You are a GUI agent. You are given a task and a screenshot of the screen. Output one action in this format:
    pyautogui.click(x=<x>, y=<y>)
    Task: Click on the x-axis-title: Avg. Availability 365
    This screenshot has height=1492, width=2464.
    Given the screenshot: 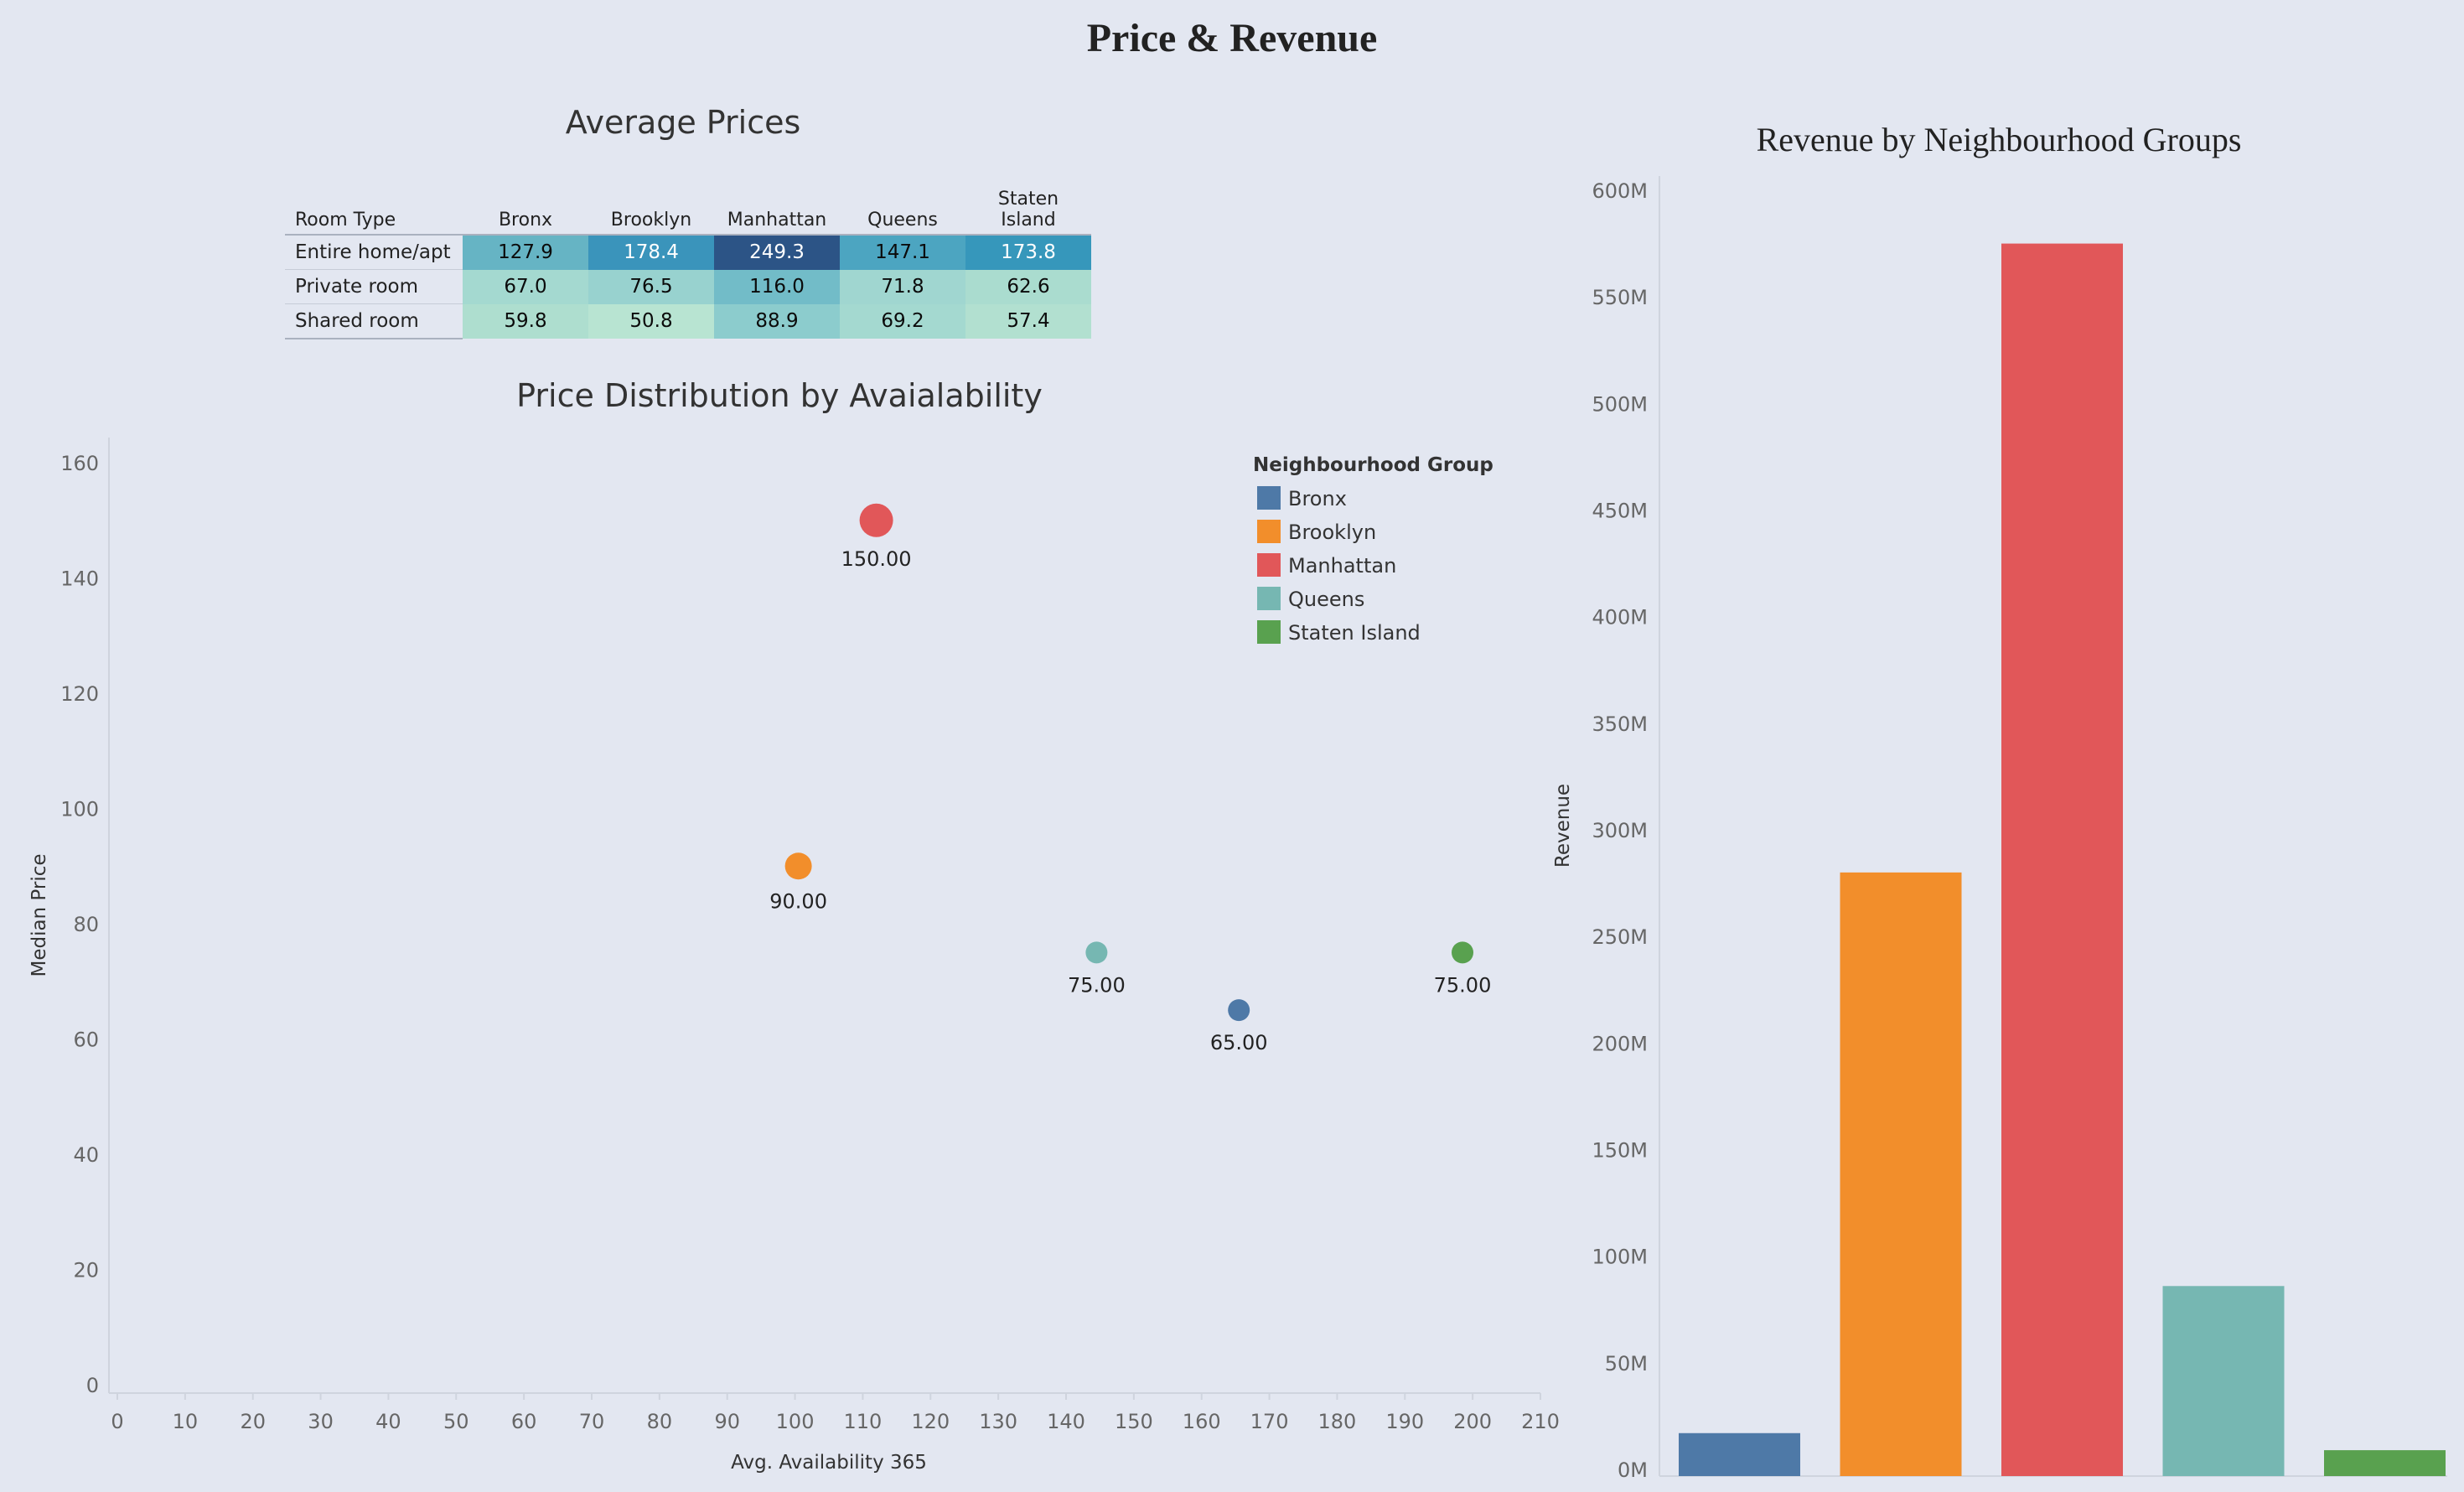 What is the action you would take?
    pyautogui.click(x=829, y=1463)
    